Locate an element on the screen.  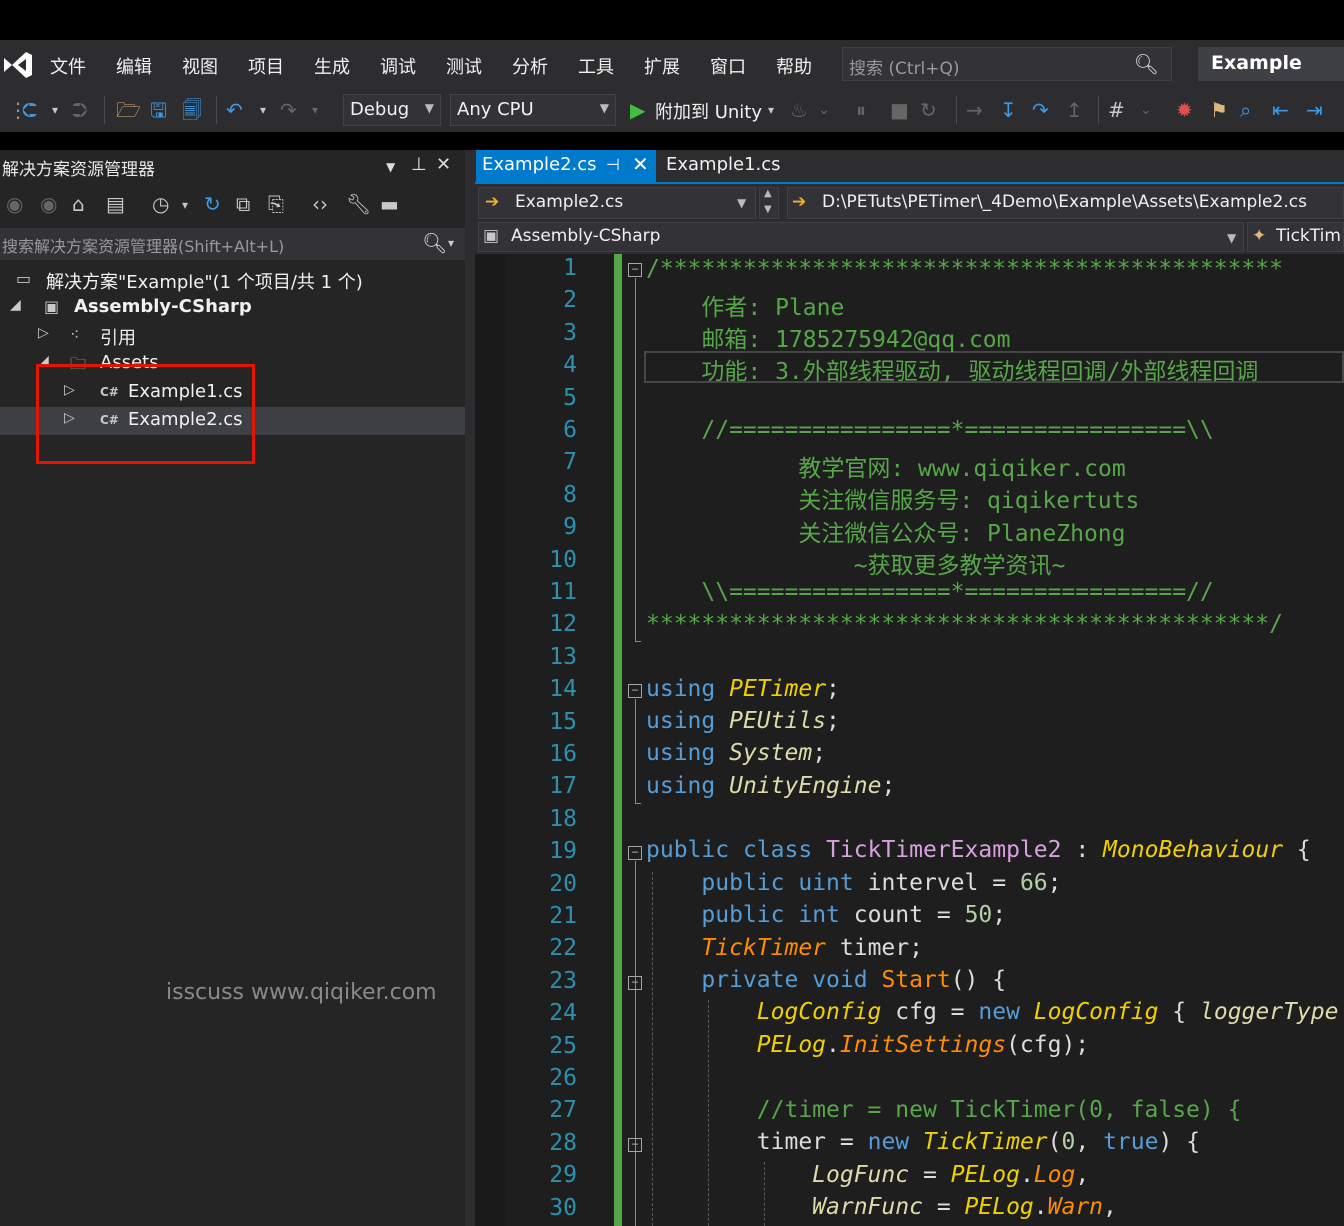
code-line-2: 作者: Plane is located at coordinates (745, 305).